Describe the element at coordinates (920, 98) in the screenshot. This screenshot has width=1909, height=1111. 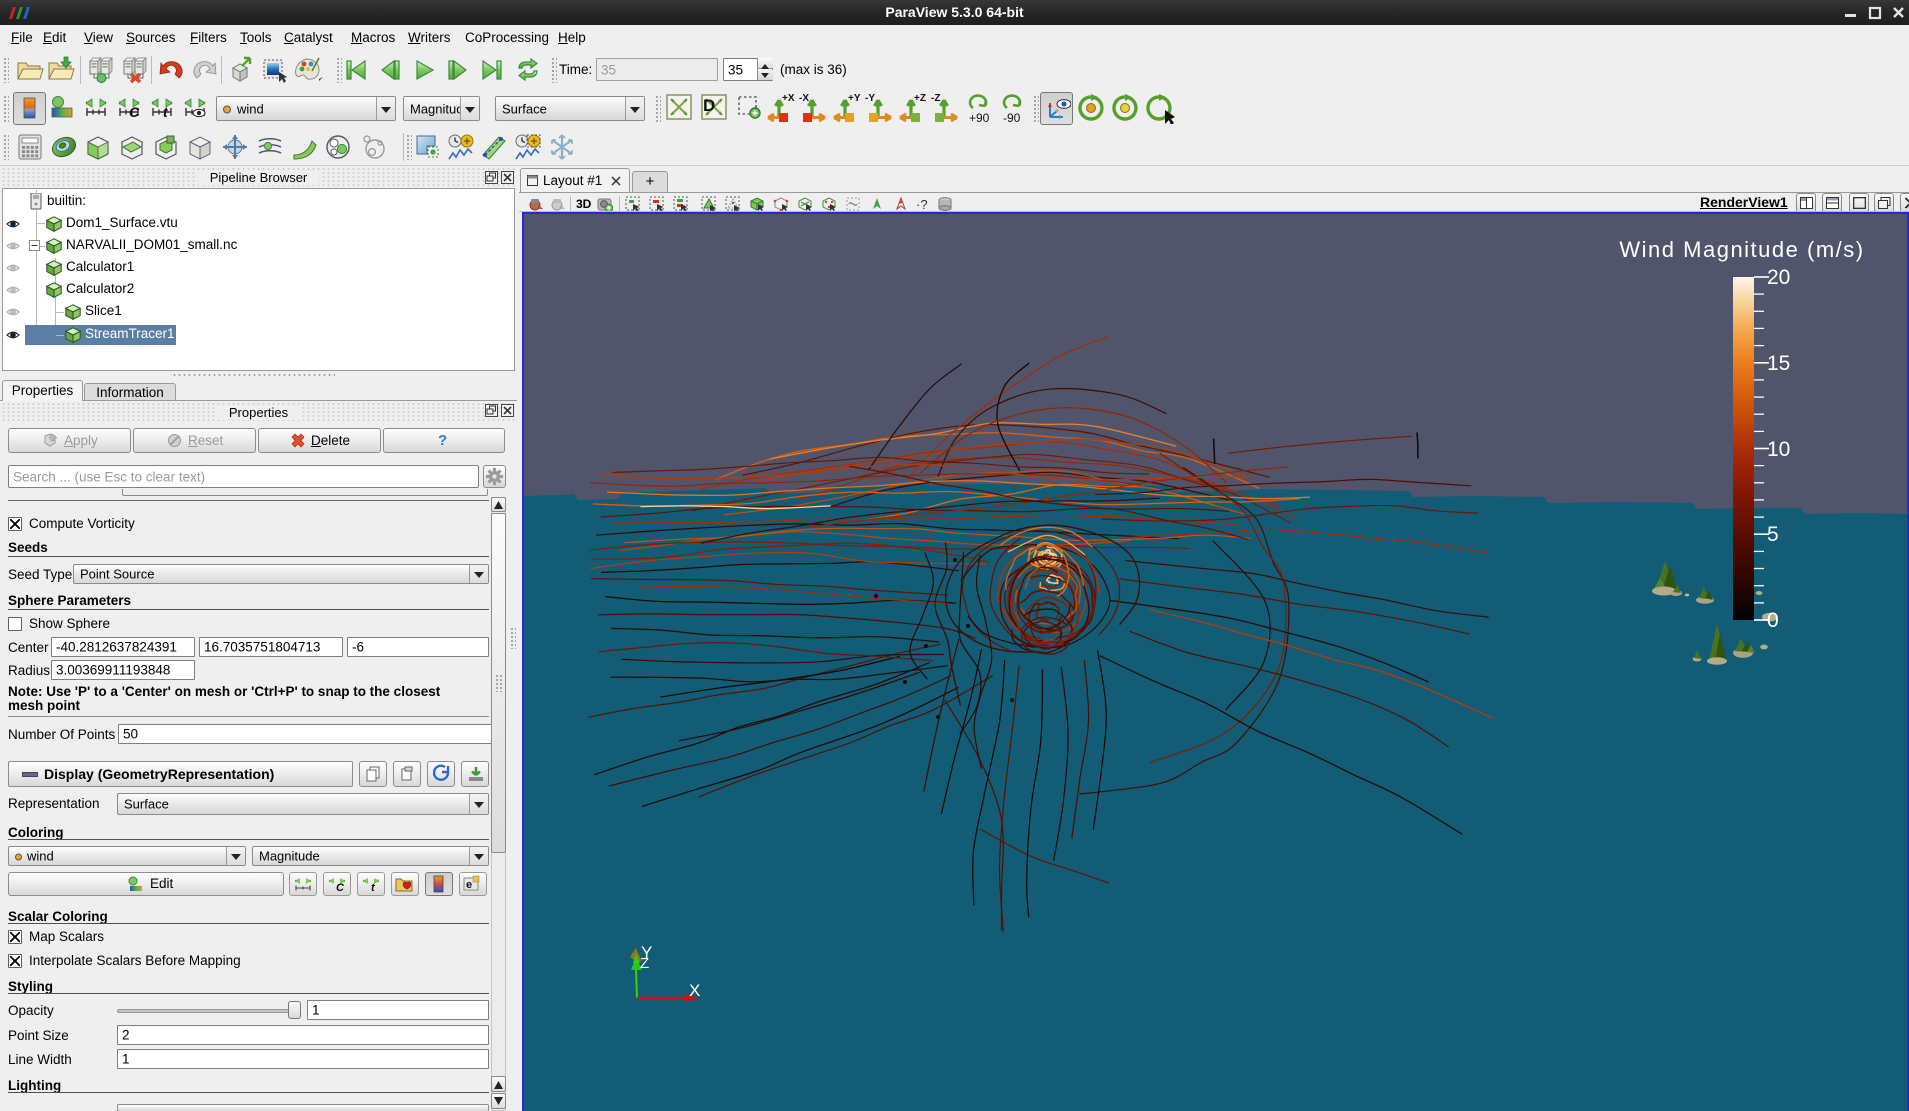
I see `svg-text: +Z` at that location.